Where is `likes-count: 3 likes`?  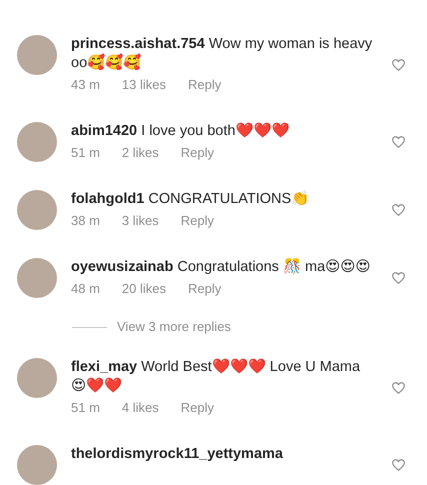
likes-count: 3 likes is located at coordinates (140, 221).